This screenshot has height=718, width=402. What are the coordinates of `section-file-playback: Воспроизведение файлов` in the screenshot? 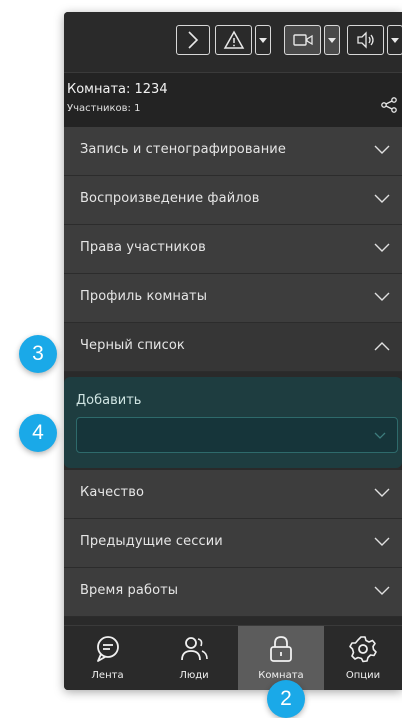 It's located at (233, 200).